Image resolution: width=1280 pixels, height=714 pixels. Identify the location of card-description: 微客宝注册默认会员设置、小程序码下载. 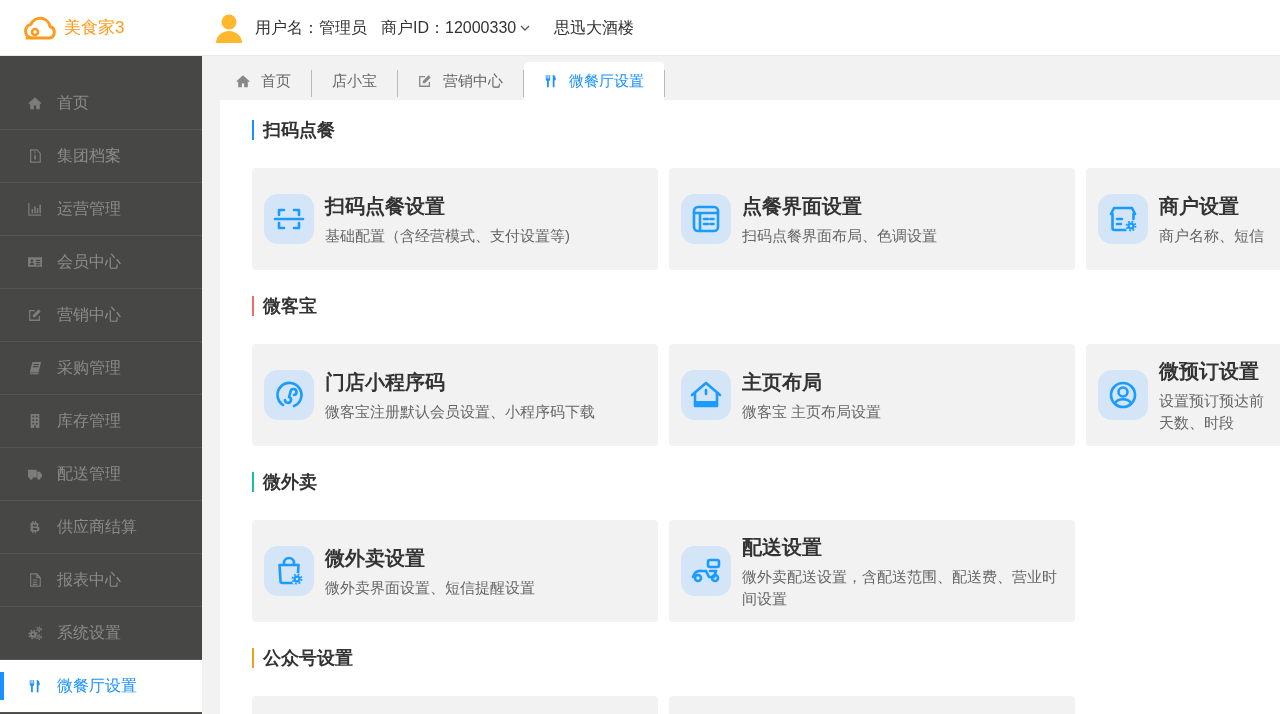
(460, 411).